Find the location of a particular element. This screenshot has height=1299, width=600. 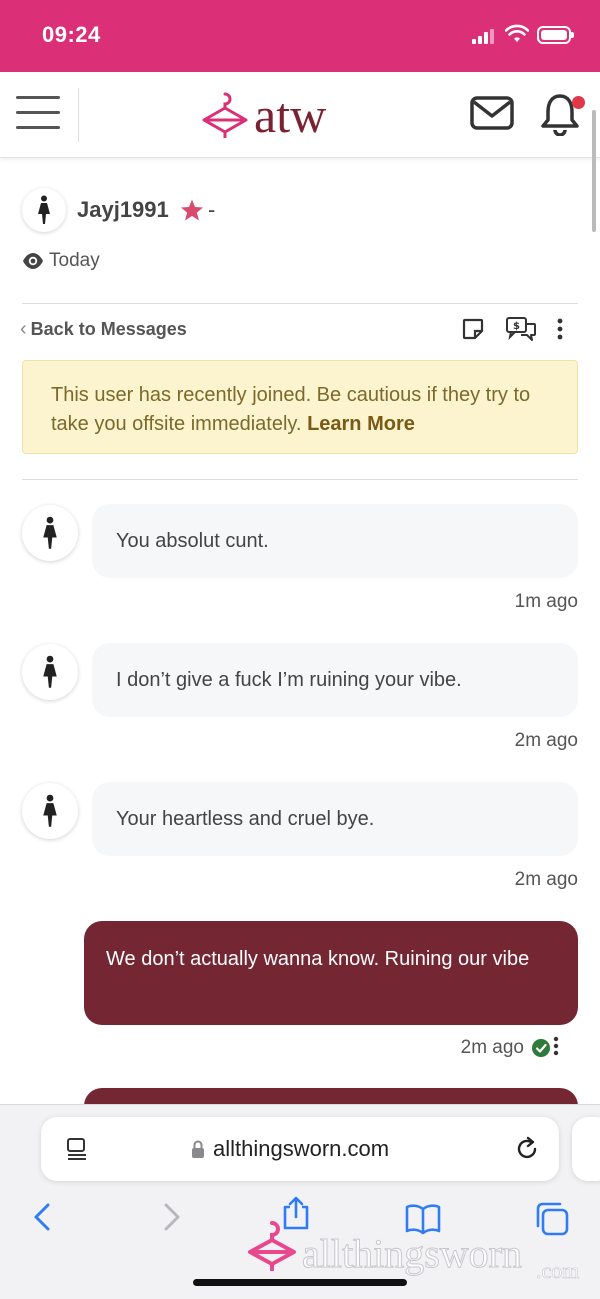

back-to-messages-link: ‹ Back to Messages is located at coordinates (103, 329).